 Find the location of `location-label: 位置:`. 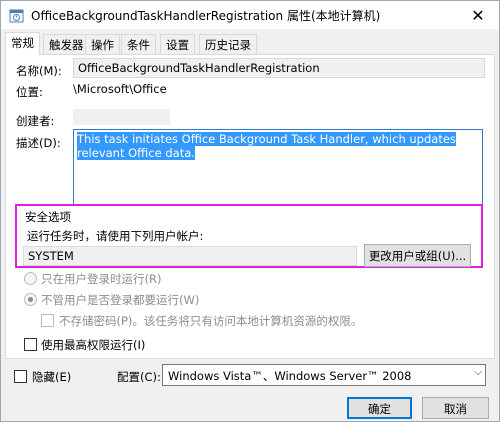

location-label: 位置: is located at coordinates (29, 92).